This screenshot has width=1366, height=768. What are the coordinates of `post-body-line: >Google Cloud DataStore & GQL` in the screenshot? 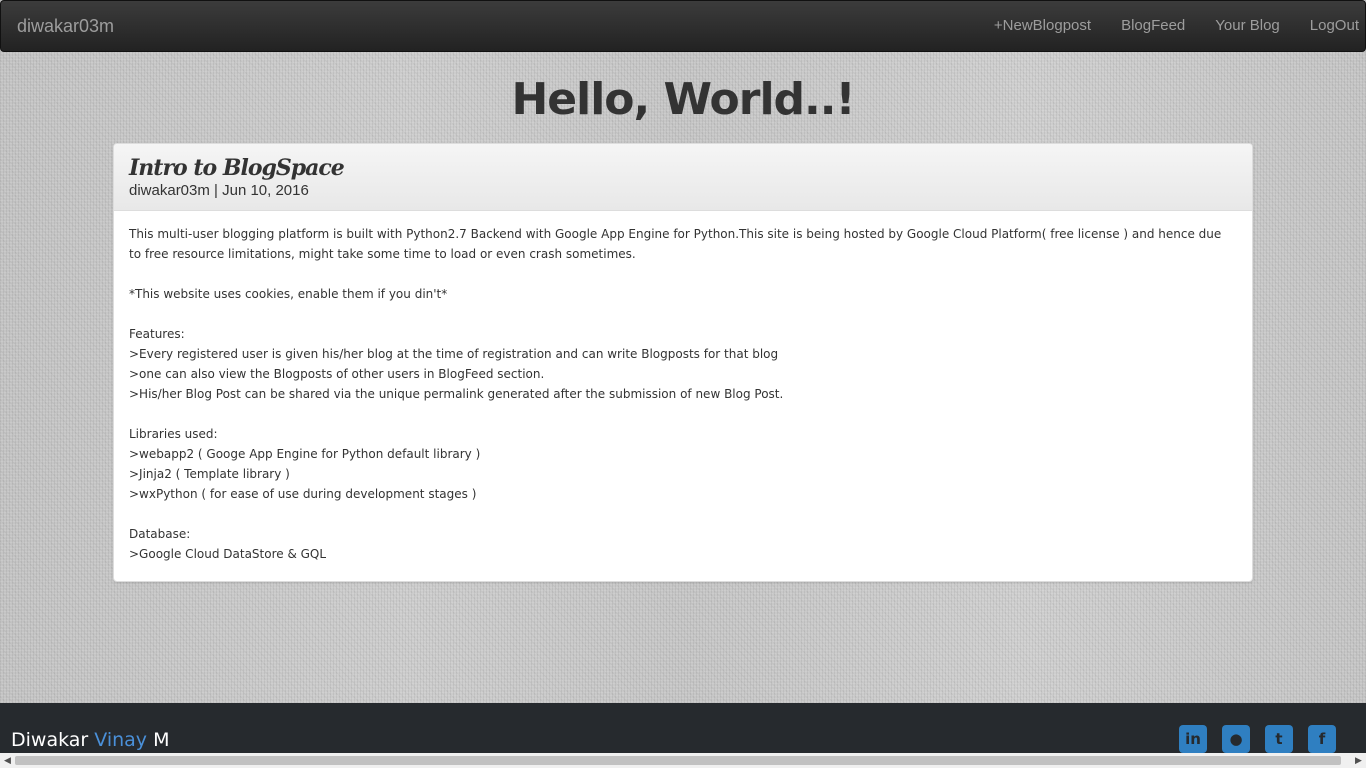 It's located at (228, 554).